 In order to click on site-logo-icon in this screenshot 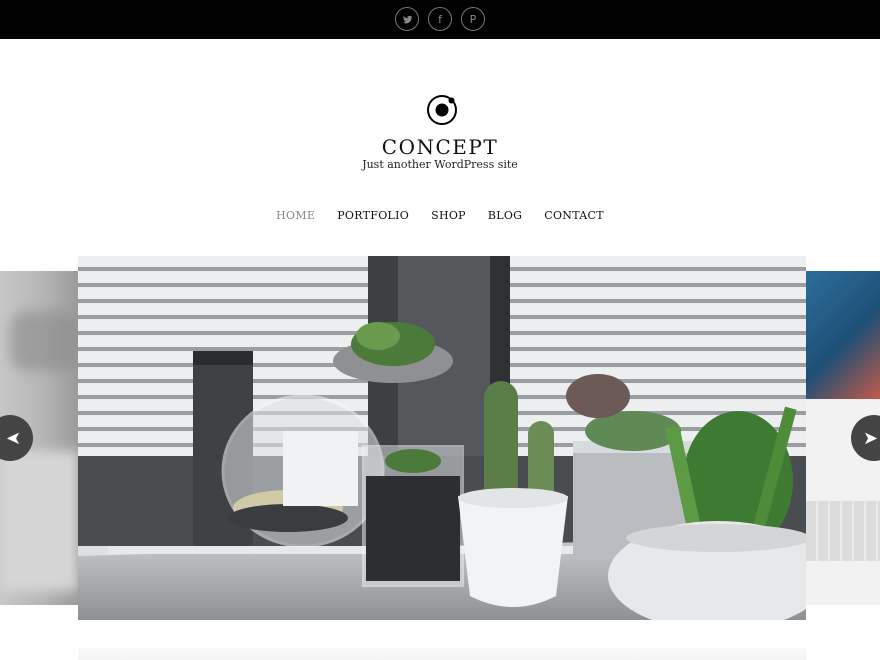, I will do `click(442, 110)`.